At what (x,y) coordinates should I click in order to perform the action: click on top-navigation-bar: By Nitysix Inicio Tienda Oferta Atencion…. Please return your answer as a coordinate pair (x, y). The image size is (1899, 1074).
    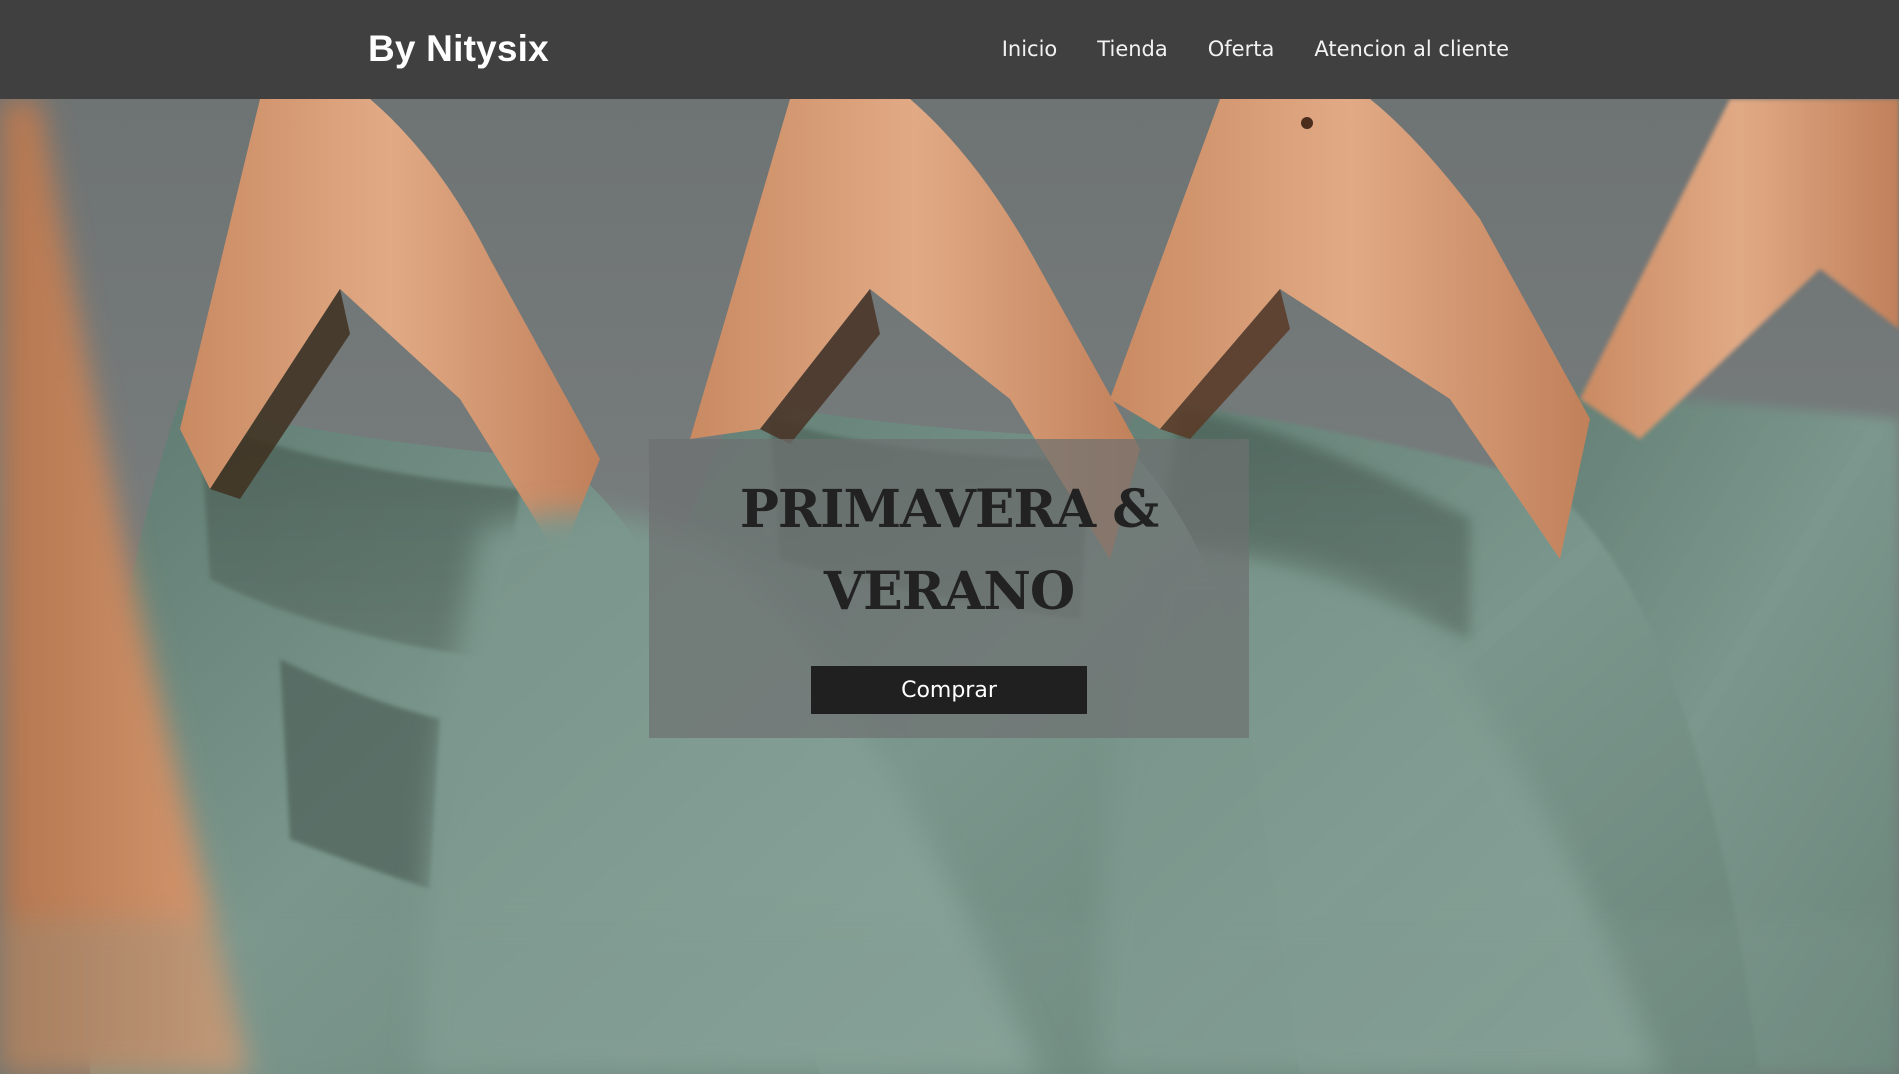
    Looking at the image, I should click on (949, 49).